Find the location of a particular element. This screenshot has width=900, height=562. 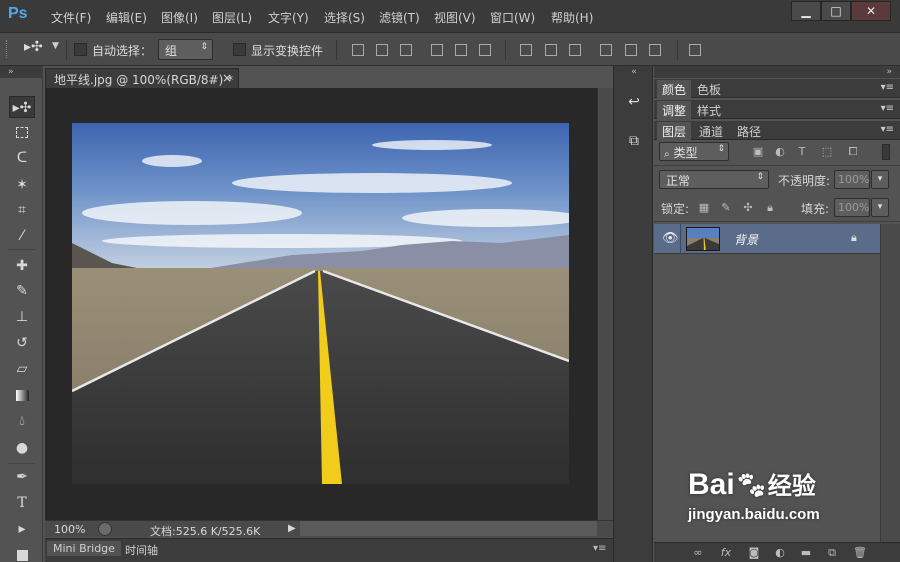

tab-swatches: 色板 is located at coordinates (709, 89).